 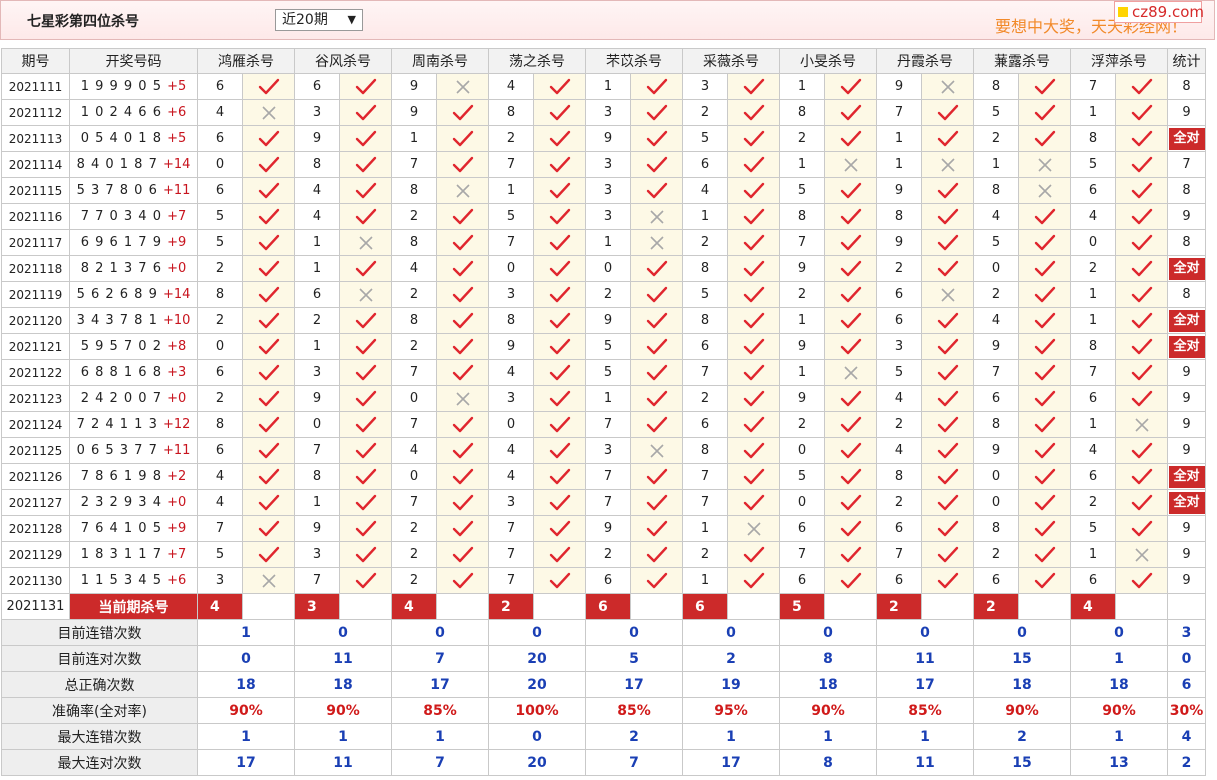 What do you see at coordinates (343, 632) in the screenshot?
I see `summary-value: 0` at bounding box center [343, 632].